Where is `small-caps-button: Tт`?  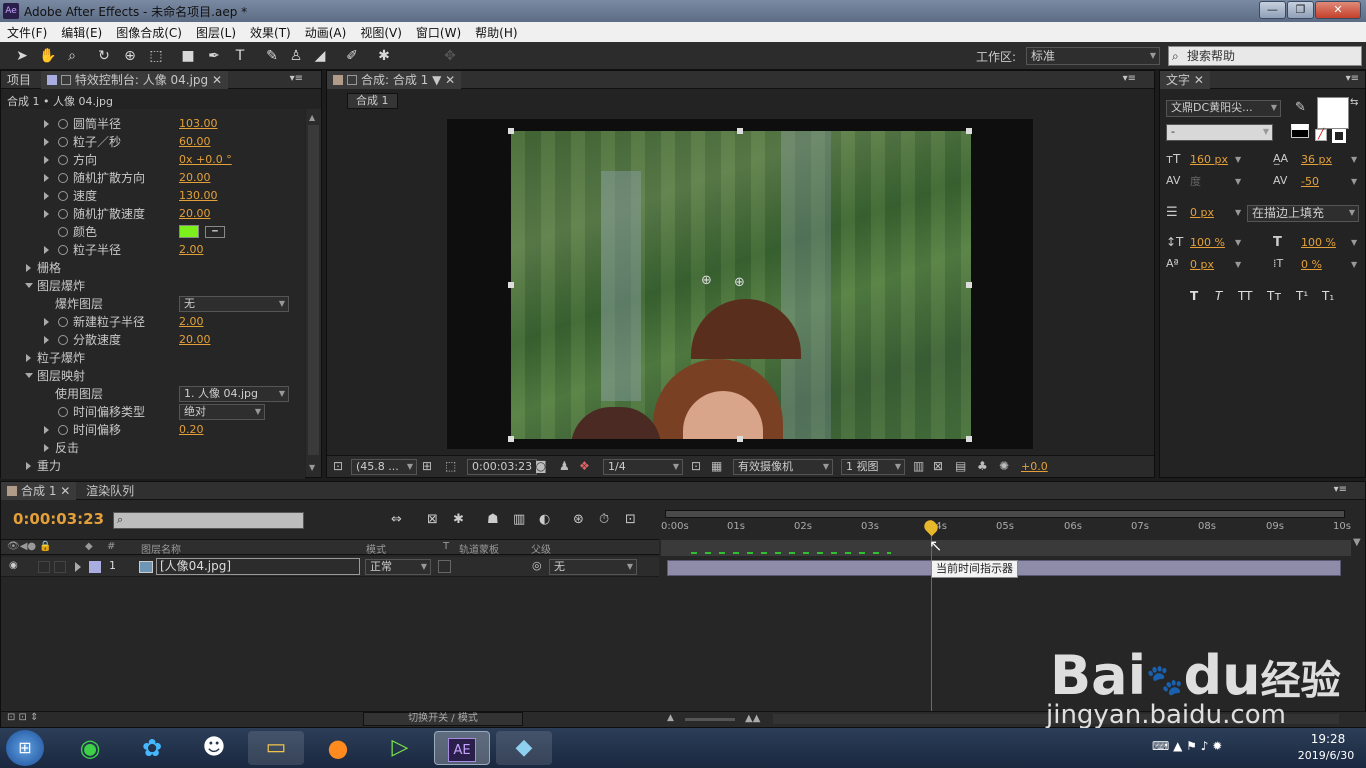
small-caps-button: Tт is located at coordinates (1274, 296).